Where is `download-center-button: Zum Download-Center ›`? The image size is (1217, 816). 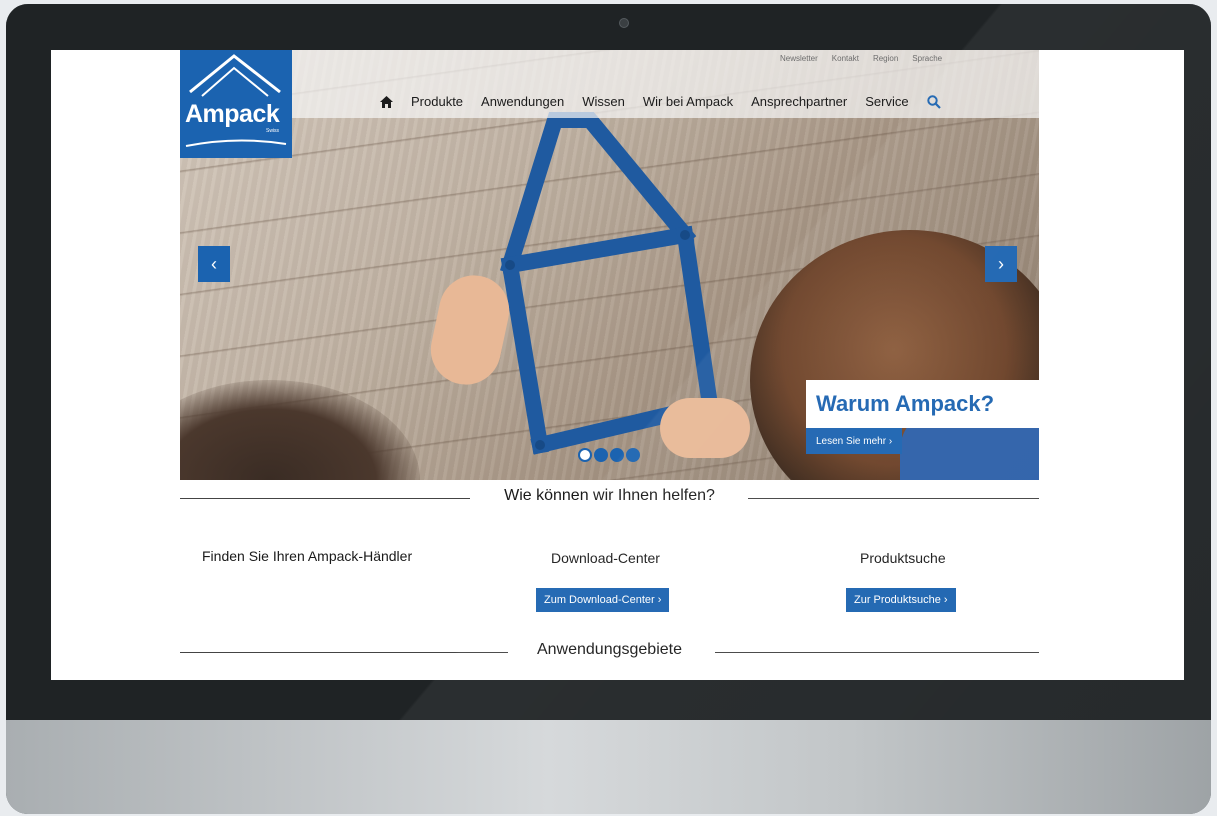 download-center-button: Zum Download-Center › is located at coordinates (603, 600).